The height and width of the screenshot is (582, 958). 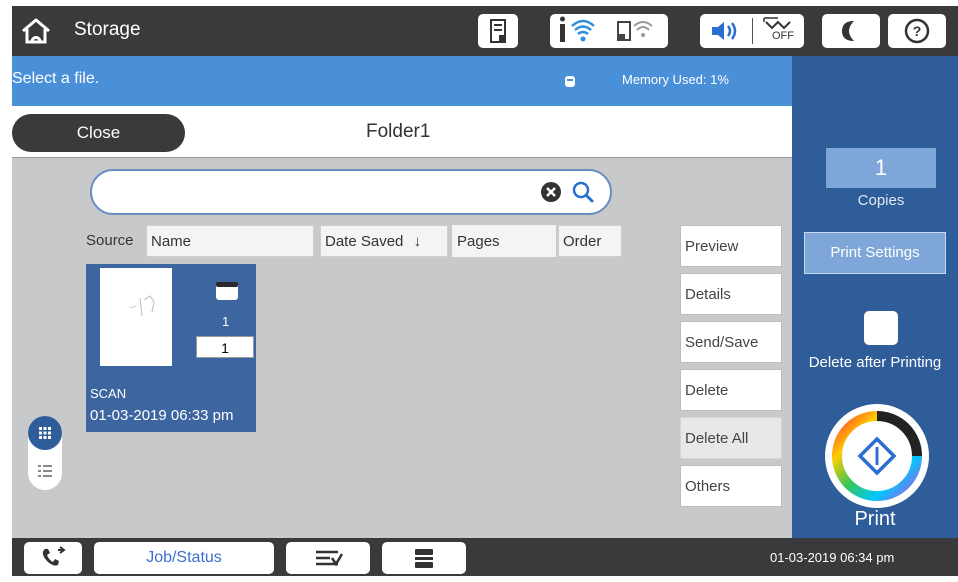 I want to click on job-status-button: Job/Status, so click(x=184, y=558).